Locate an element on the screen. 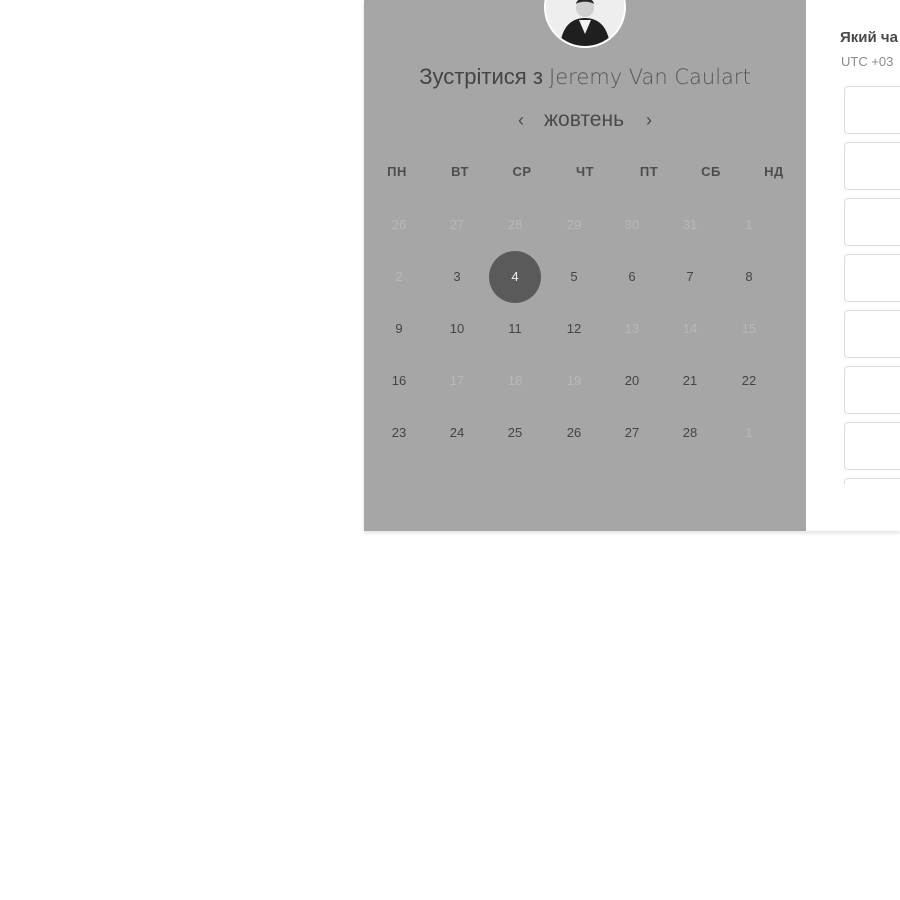 Image resolution: width=900 pixels, height=900 pixels. calendar-day: 23 is located at coordinates (399, 433).